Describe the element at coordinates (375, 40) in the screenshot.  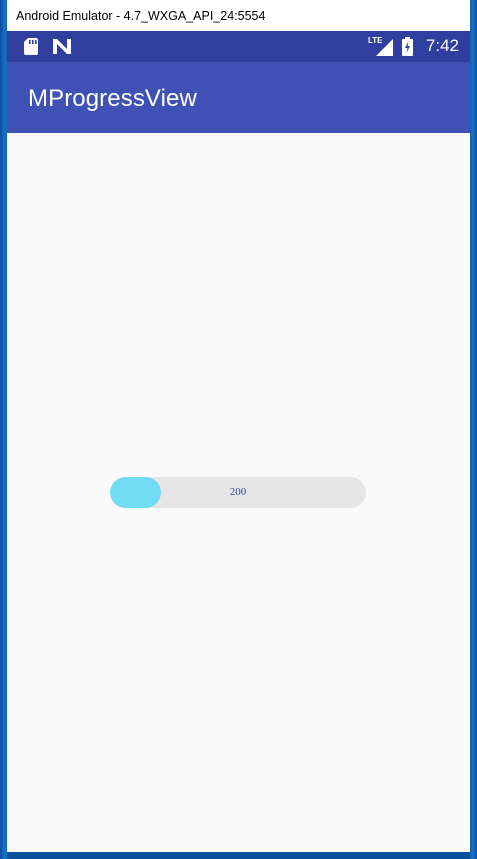
I see `lte-label: LTE` at that location.